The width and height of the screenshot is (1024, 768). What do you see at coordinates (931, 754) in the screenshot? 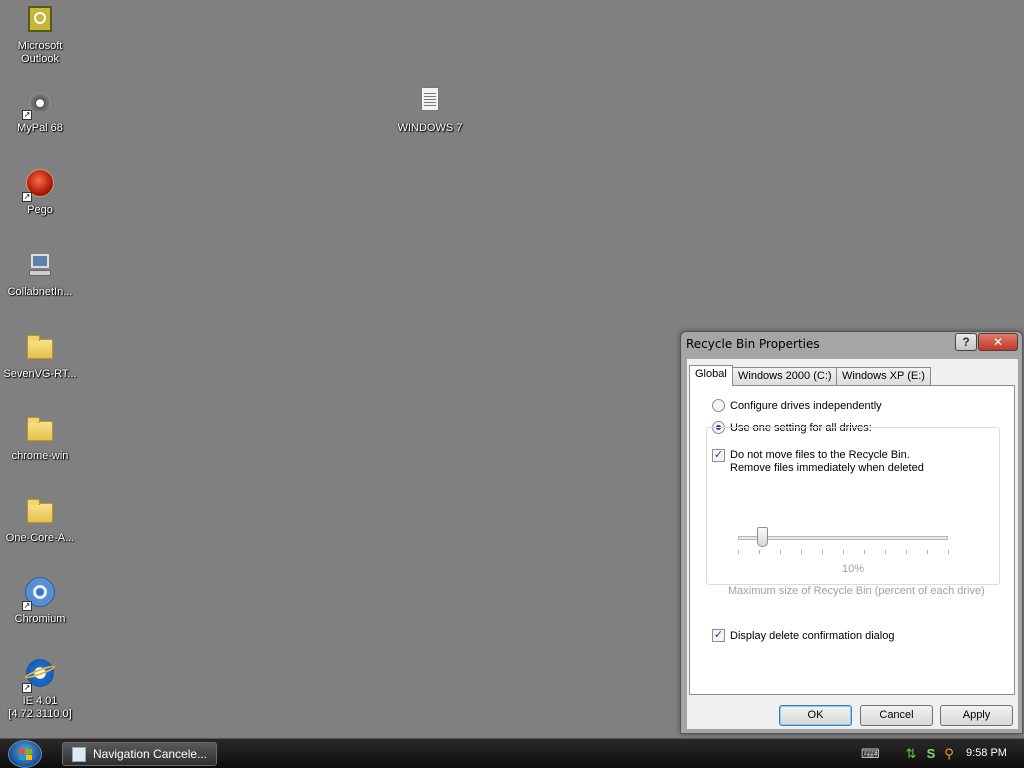
I see `app-tray-icon: S` at bounding box center [931, 754].